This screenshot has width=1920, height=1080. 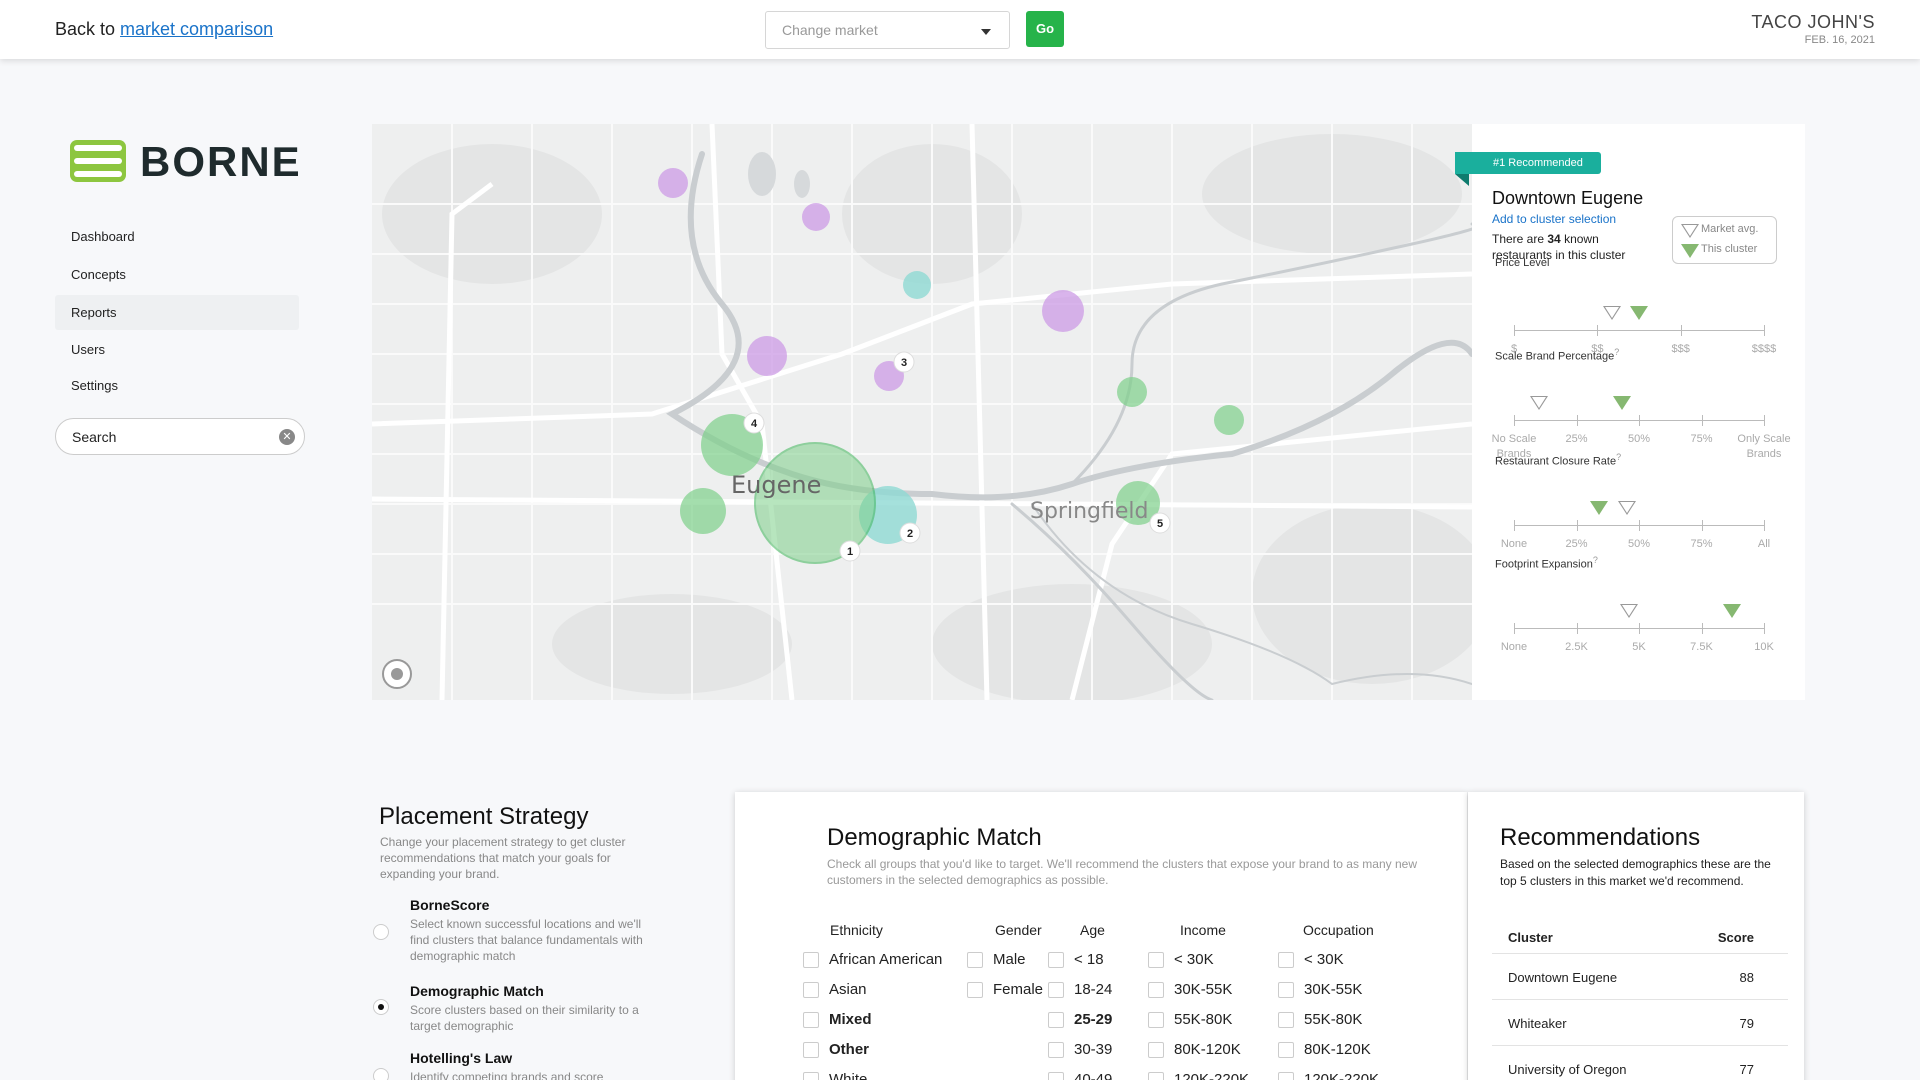 I want to click on nav-reports: Reports, so click(x=177, y=312).